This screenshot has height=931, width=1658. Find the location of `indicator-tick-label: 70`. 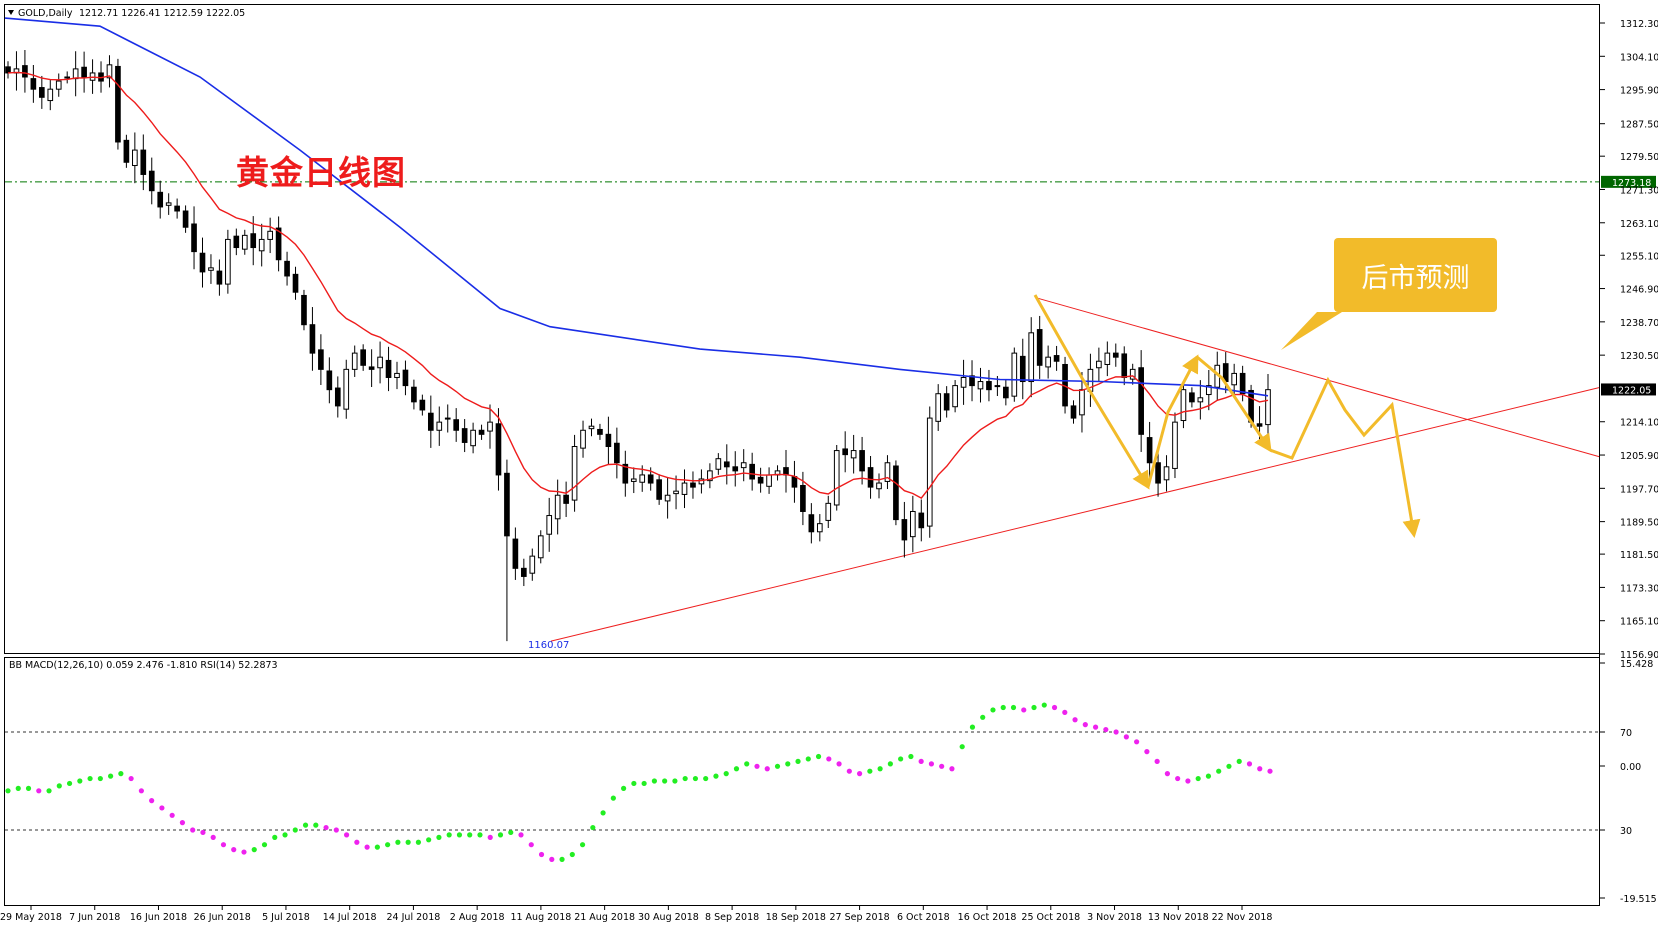

indicator-tick-label: 70 is located at coordinates (1626, 733).